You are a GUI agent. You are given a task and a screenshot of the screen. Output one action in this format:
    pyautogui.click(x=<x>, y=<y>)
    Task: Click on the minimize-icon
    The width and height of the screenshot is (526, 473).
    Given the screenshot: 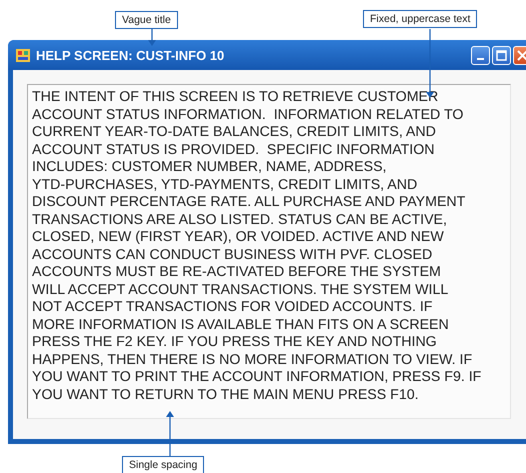 What is the action you would take?
    pyautogui.click(x=480, y=59)
    